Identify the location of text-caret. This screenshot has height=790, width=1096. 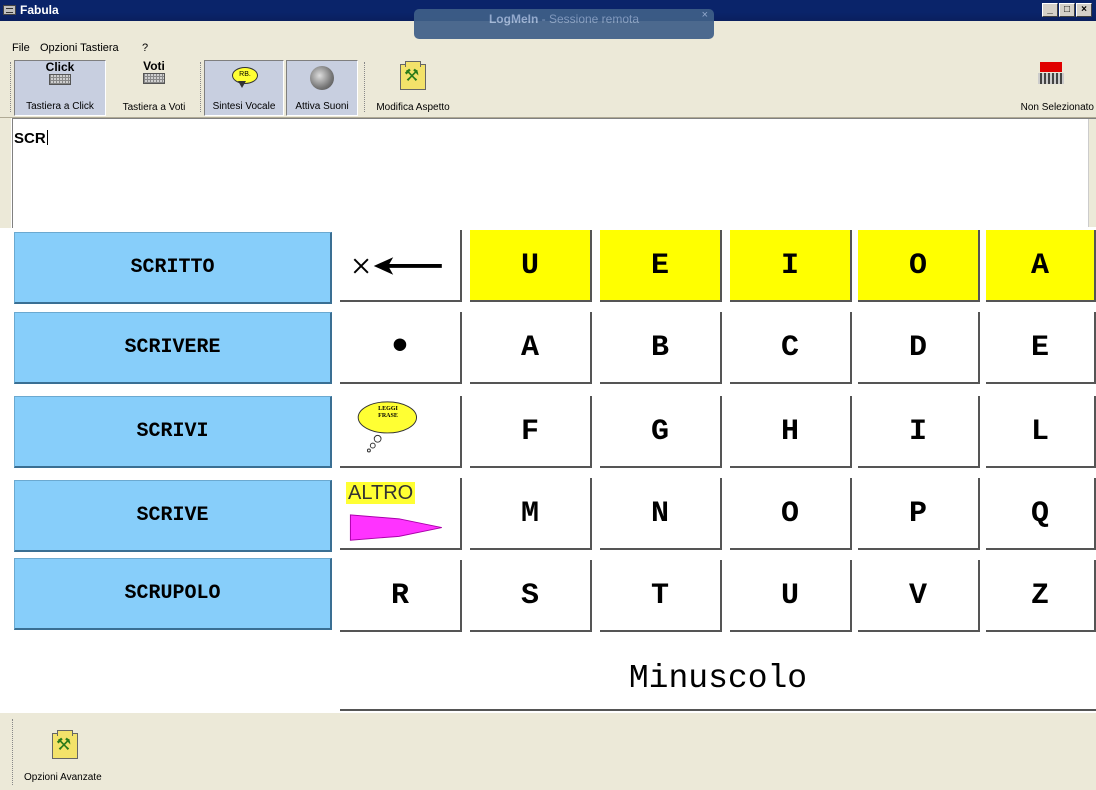
(47, 137).